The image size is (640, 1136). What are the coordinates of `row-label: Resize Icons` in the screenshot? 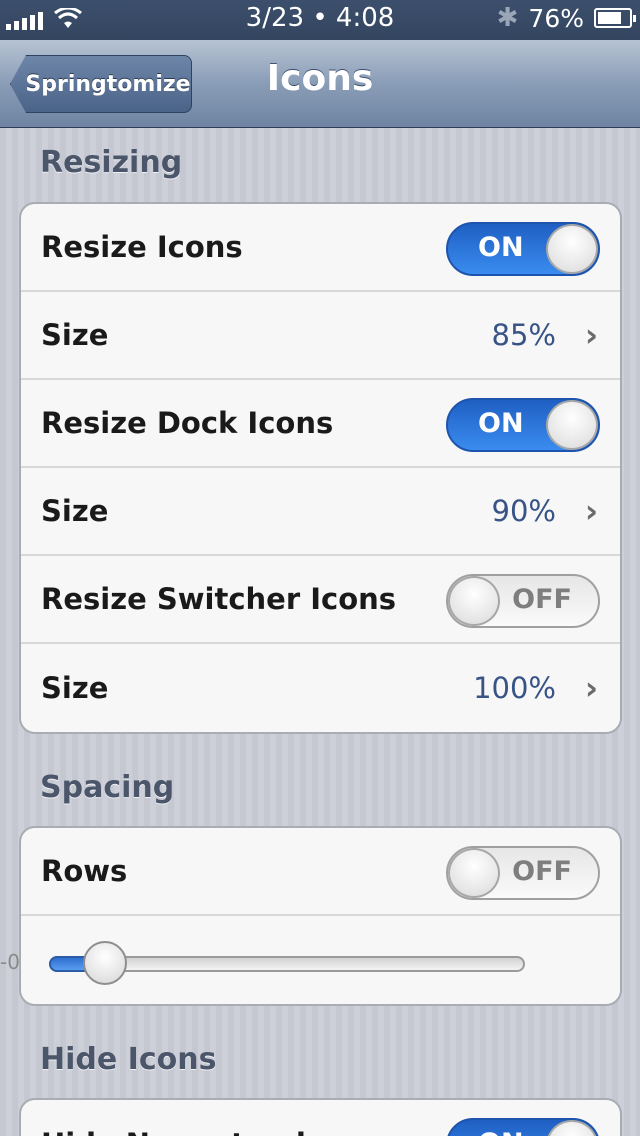 It's located at (142, 247).